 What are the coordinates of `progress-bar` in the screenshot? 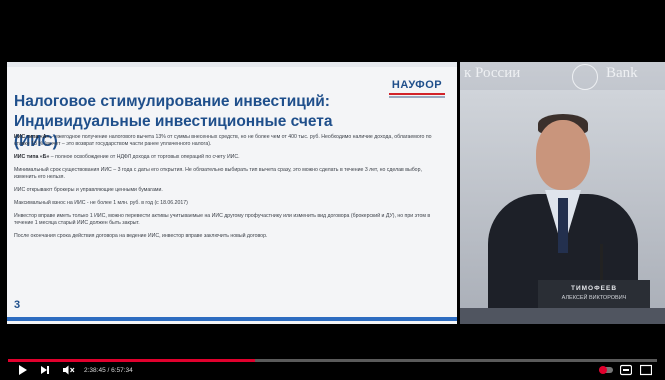 It's located at (332, 360).